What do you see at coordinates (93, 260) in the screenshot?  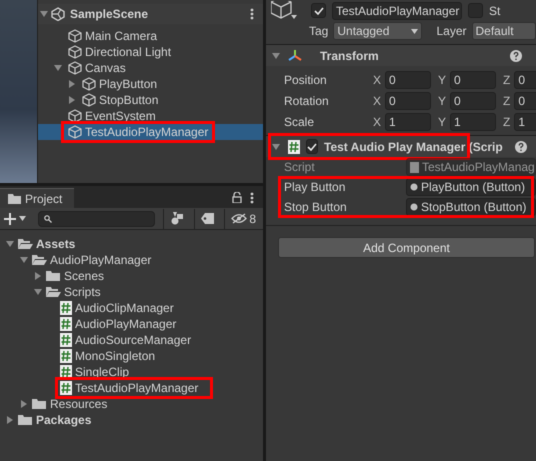 I see `folder-item: AudioPlayManager` at bounding box center [93, 260].